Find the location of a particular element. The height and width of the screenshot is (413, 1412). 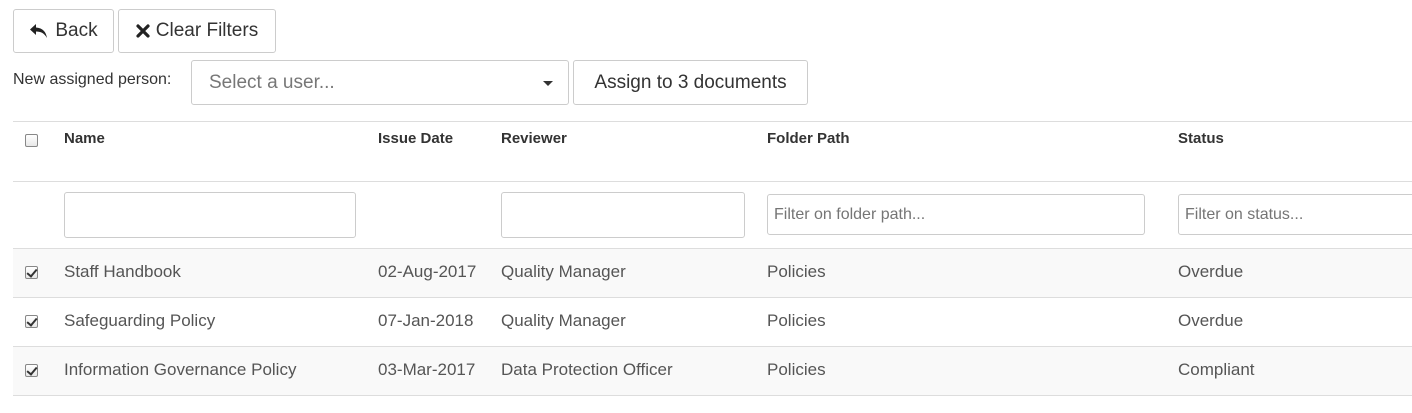

back-label: Back is located at coordinates (76, 30).